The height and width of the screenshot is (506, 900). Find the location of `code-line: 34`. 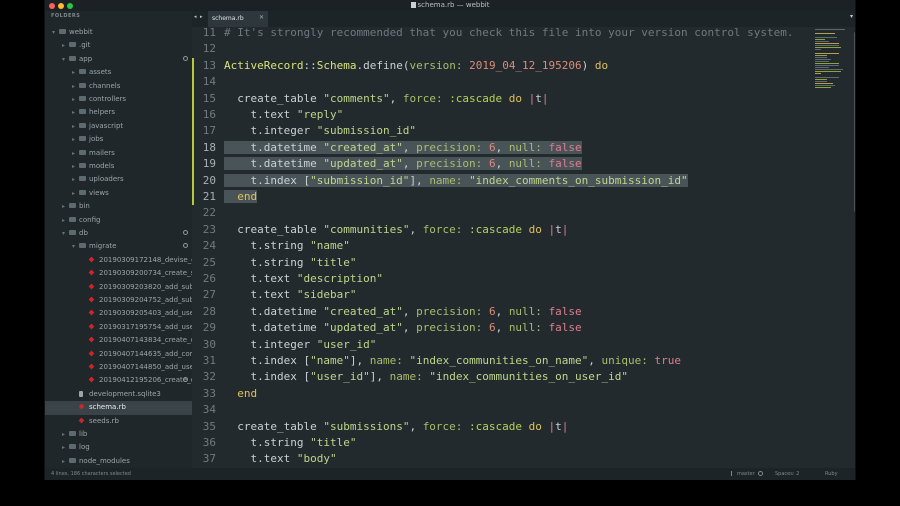

code-line: 34 is located at coordinates (523, 410).